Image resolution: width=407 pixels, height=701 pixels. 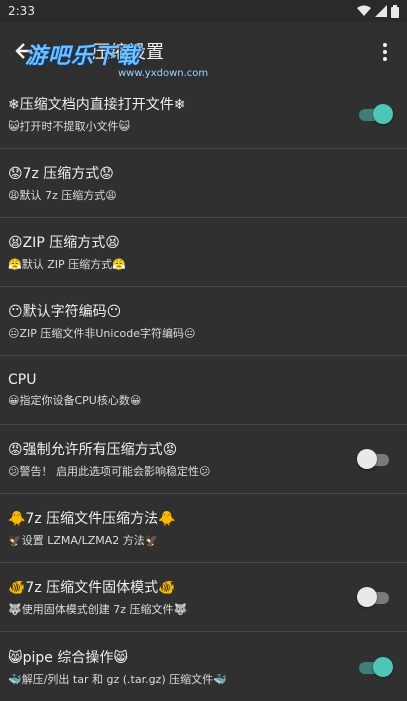 What do you see at coordinates (203, 321) in the screenshot?
I see `setting-charset: 😶默认字符编码😶 😐ZIP 压缩文件非Unicode字符编码😐` at bounding box center [203, 321].